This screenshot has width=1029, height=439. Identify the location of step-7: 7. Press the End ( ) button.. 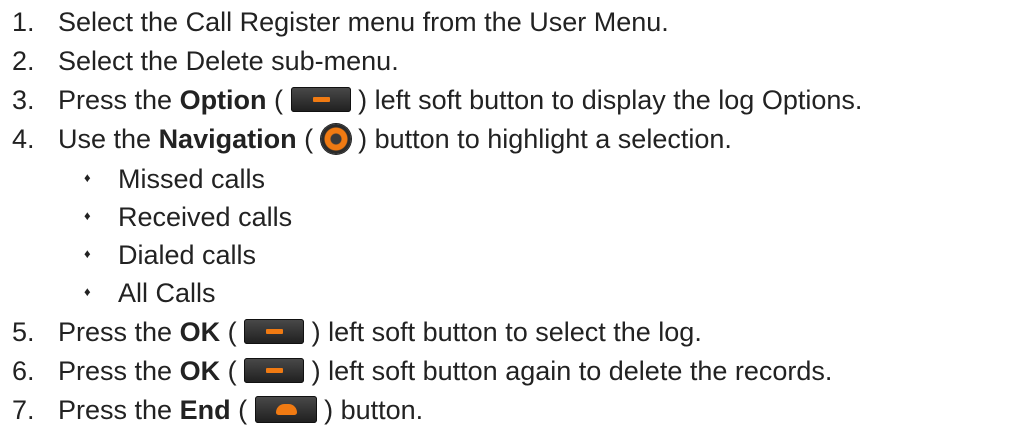
(217, 410).